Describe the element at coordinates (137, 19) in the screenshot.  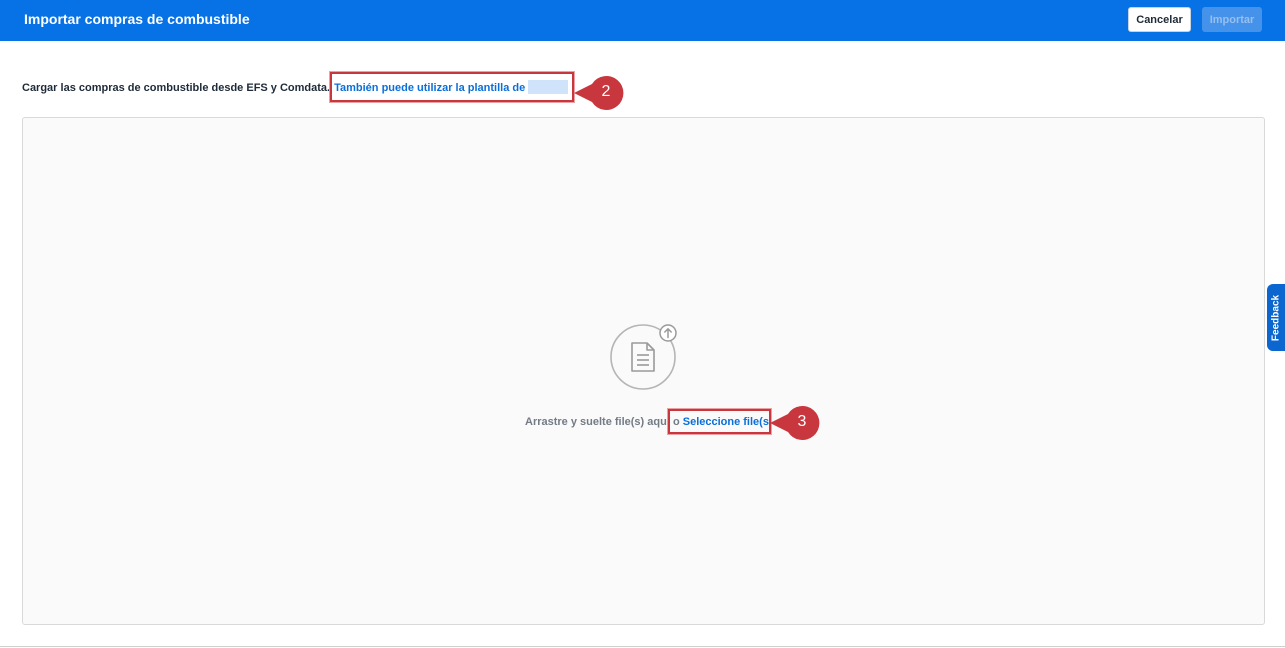
I see `page-title: Importar compras de combustible` at that location.